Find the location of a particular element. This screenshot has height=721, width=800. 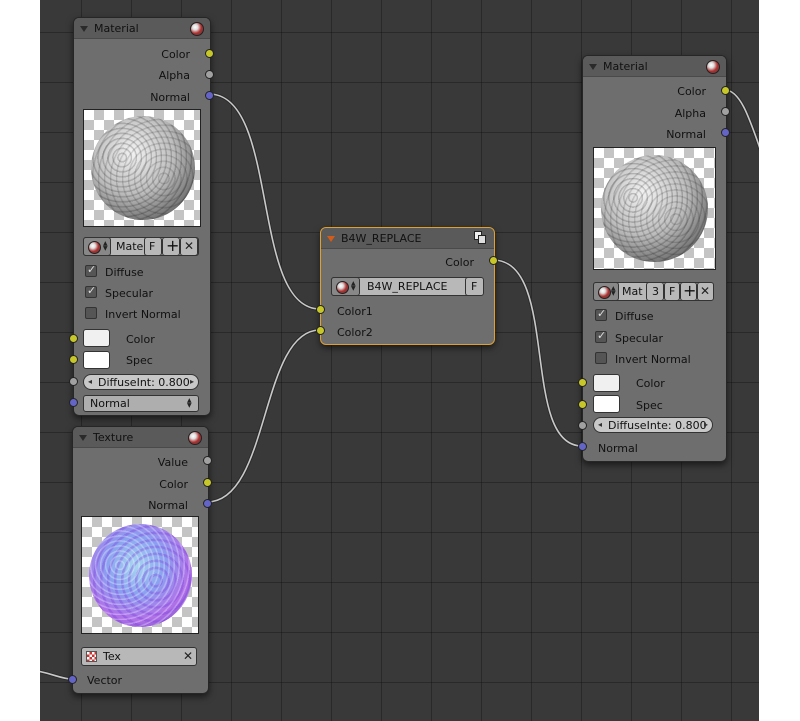

output-value-socket is located at coordinates (207, 460).